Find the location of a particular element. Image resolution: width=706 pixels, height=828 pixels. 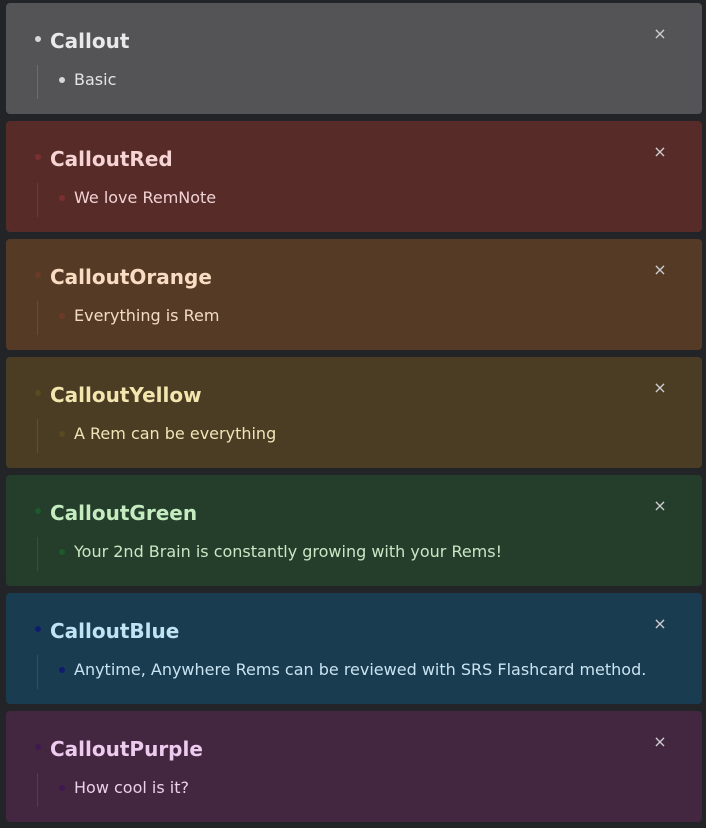

callout-yellow: CalloutYellow × A Rem can be everything is located at coordinates (354, 412).